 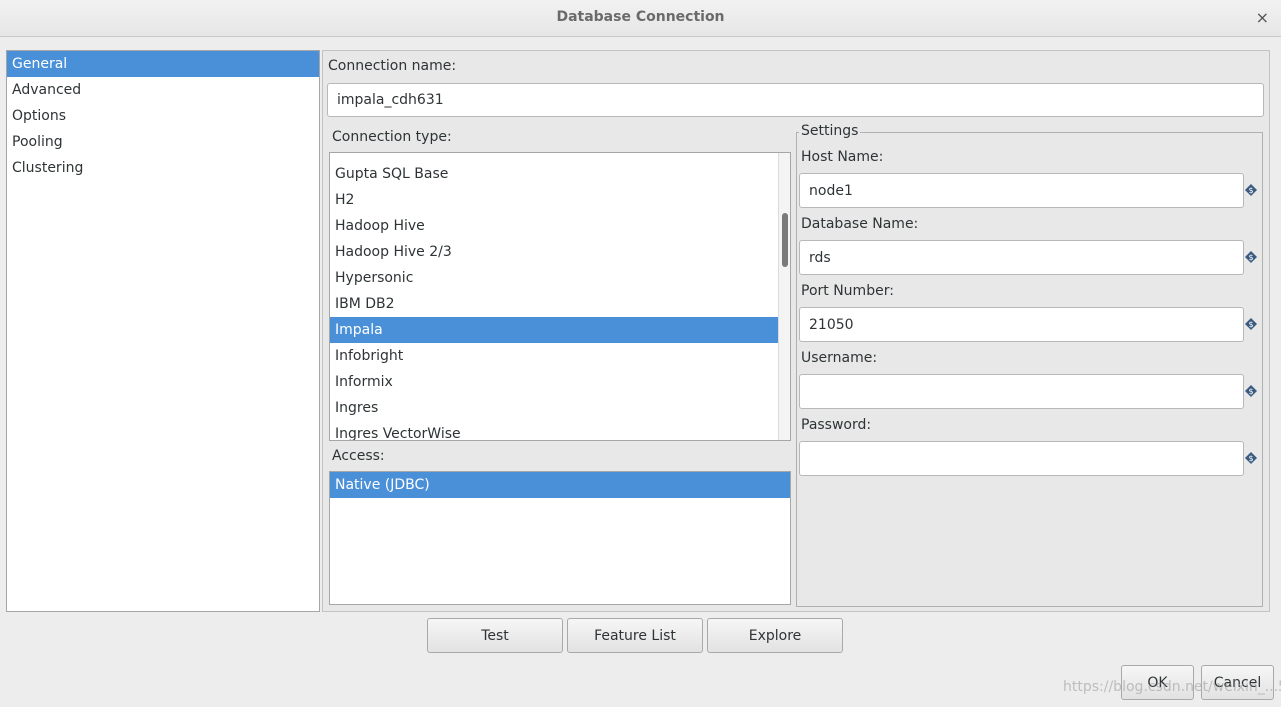 I want to click on list-item: Ingres, so click(x=560, y=408).